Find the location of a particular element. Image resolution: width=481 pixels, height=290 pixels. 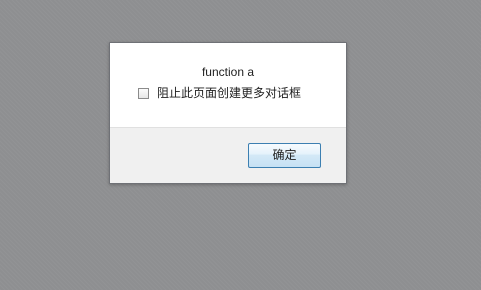

prevent-dialogs-checkbox-row: 阻止此页面创建更多对话框 is located at coordinates (233, 94).